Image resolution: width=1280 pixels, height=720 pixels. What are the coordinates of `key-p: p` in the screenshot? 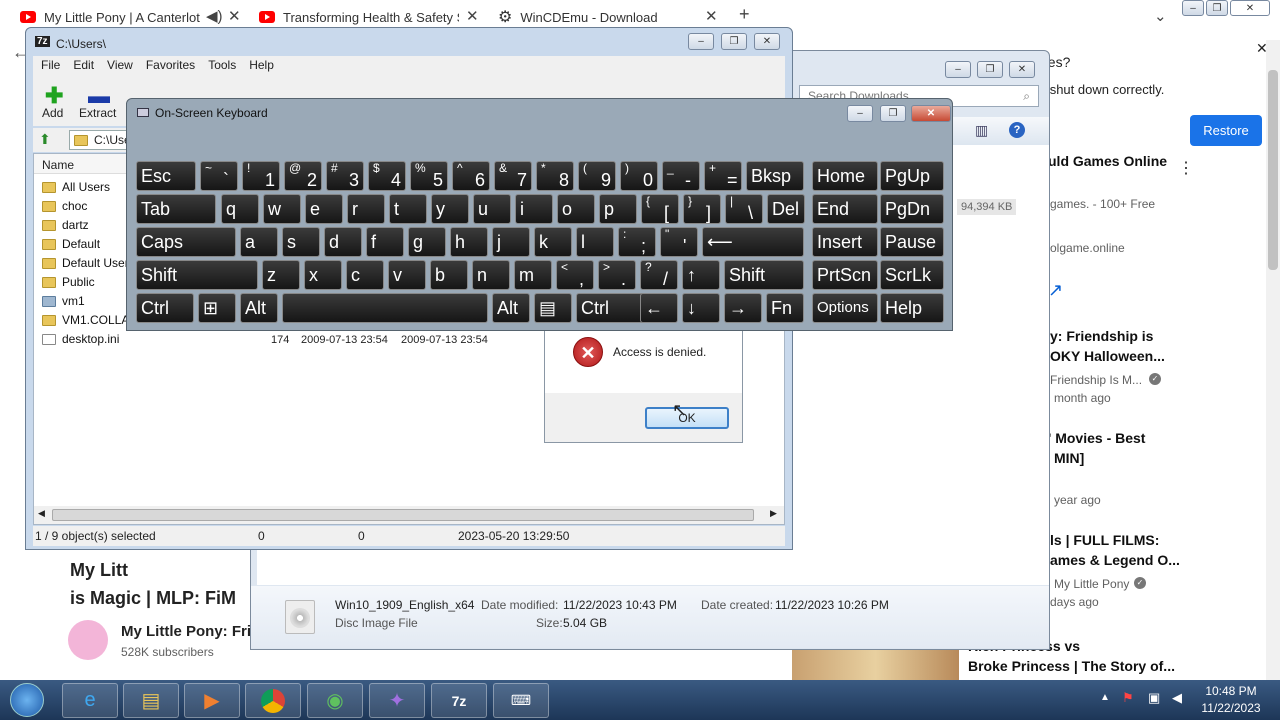 It's located at (618, 209).